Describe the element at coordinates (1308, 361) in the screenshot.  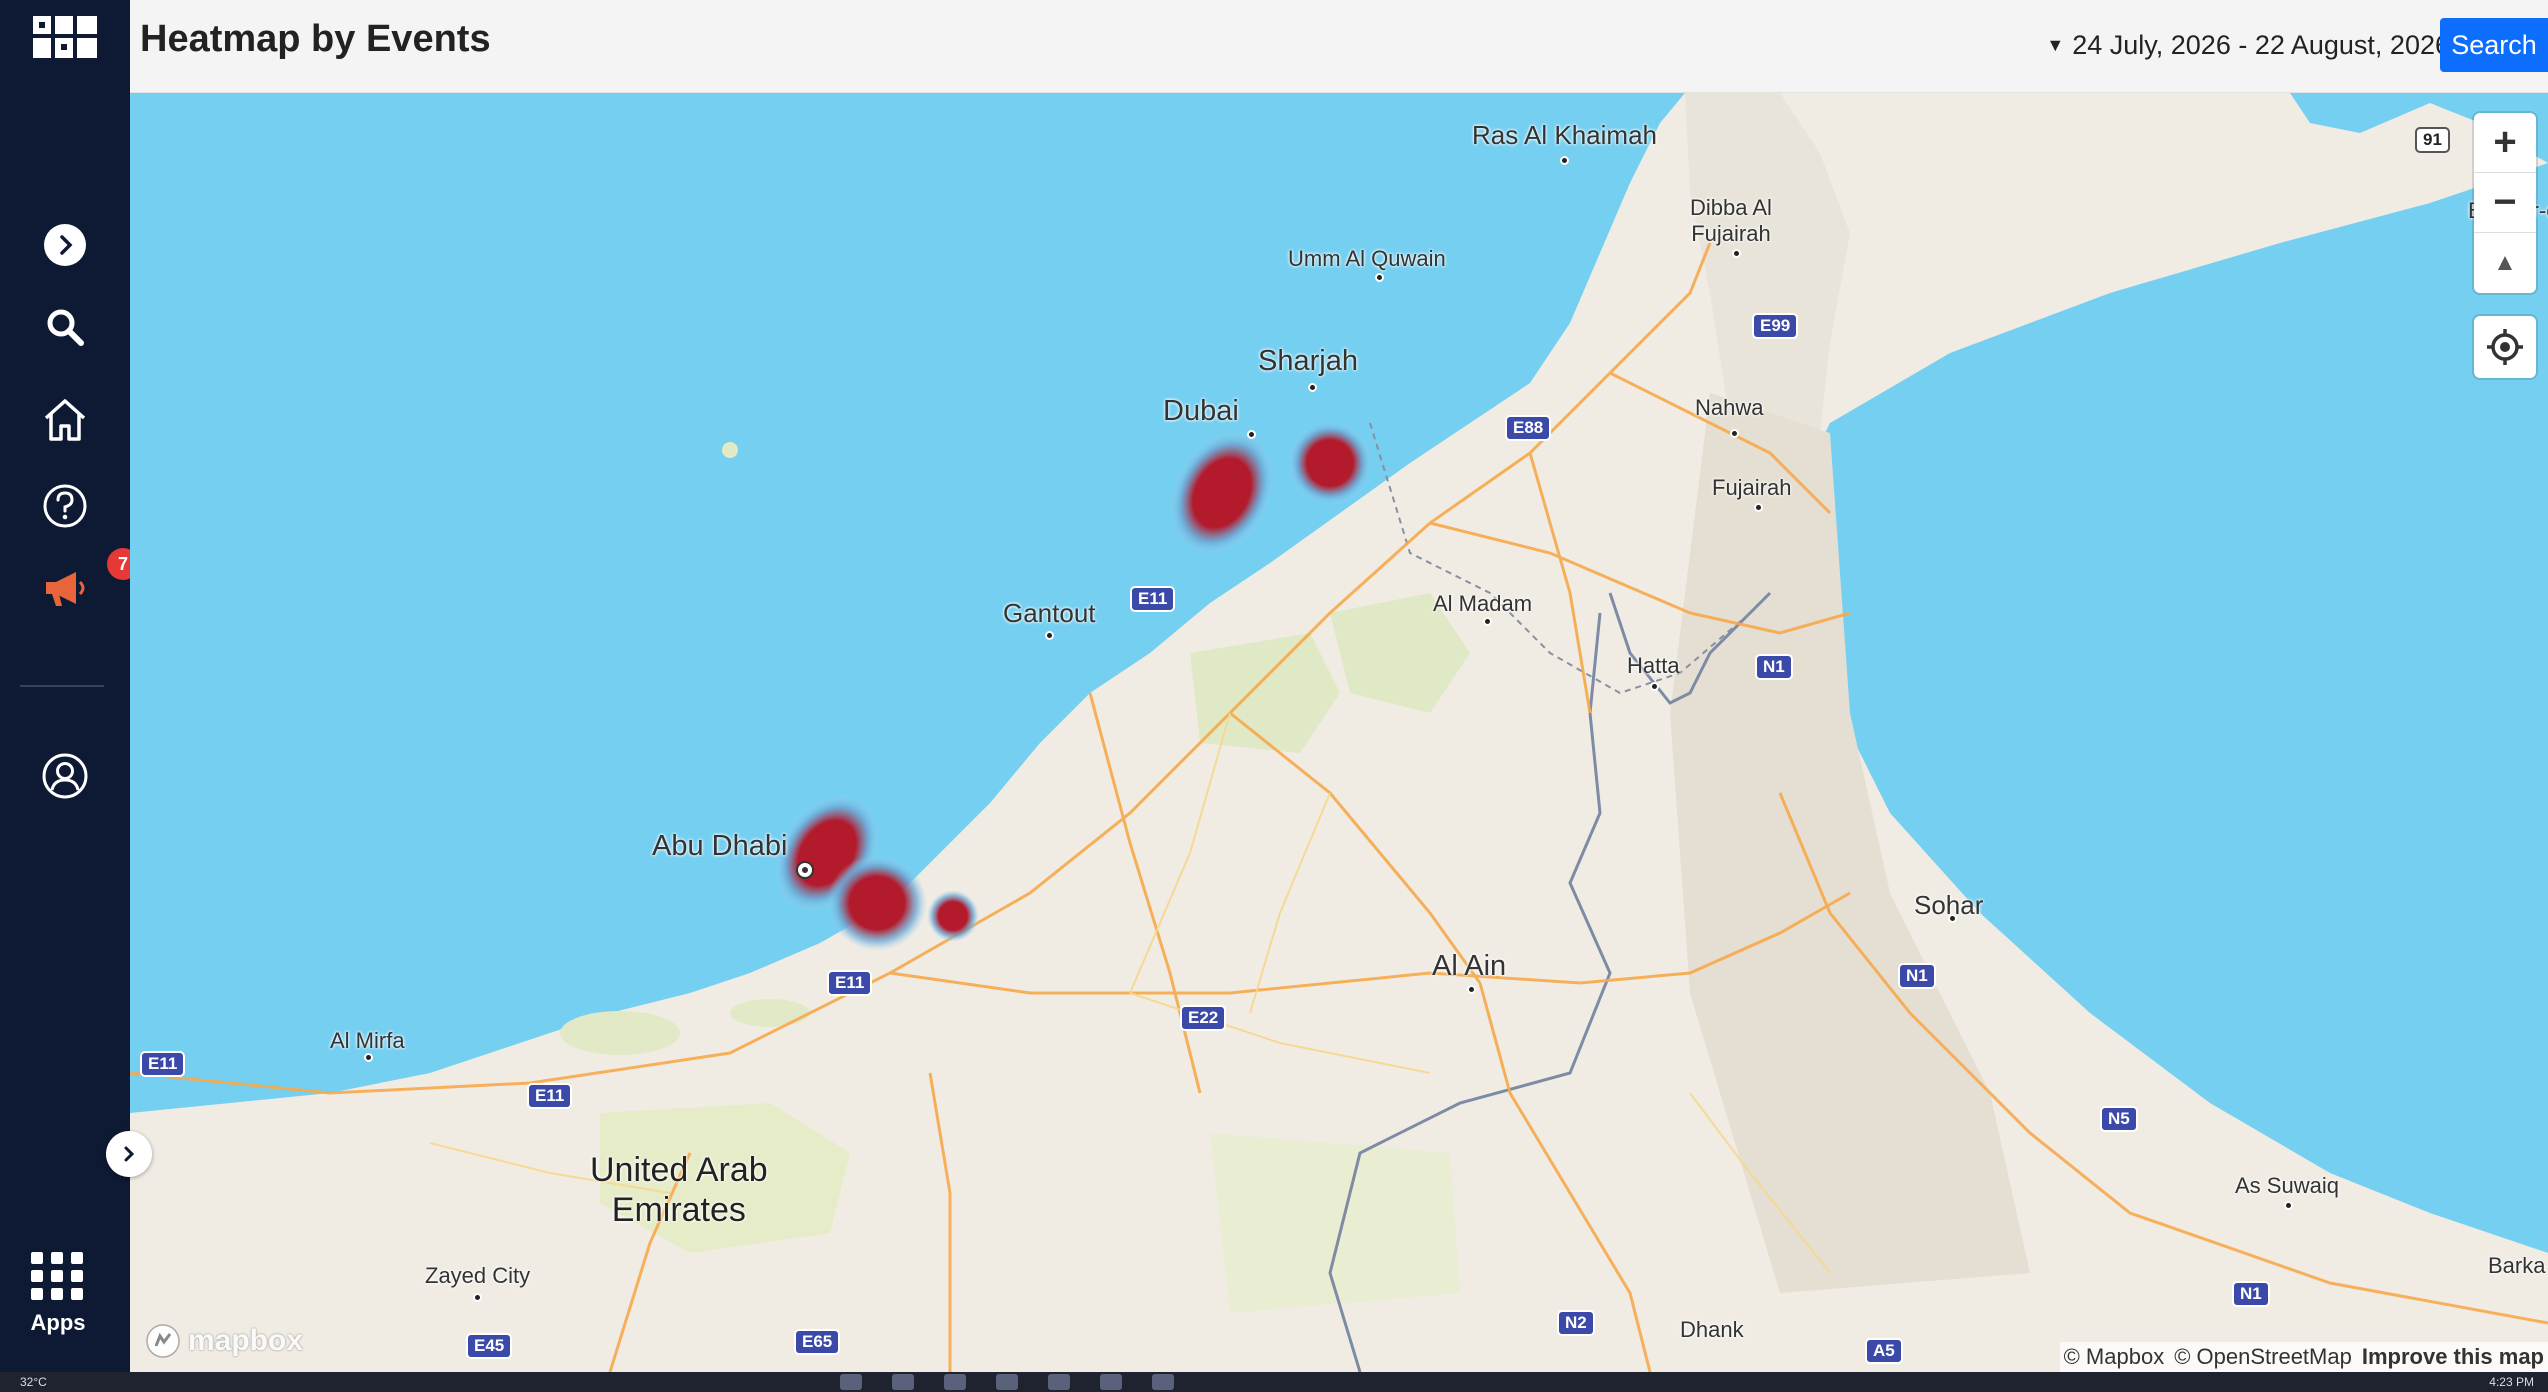
I see `label-sharjah: Sharjah` at that location.